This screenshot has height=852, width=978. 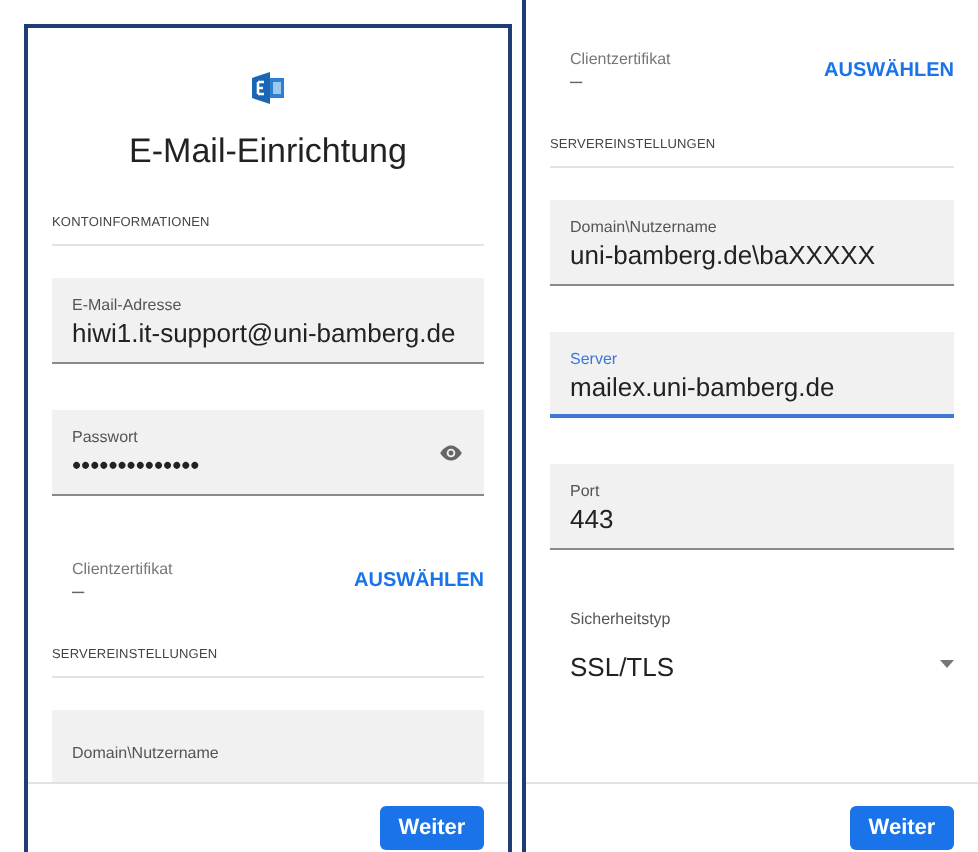 I want to click on field-value: uni-bamberg.de\baXXXXX, so click(x=723, y=254).